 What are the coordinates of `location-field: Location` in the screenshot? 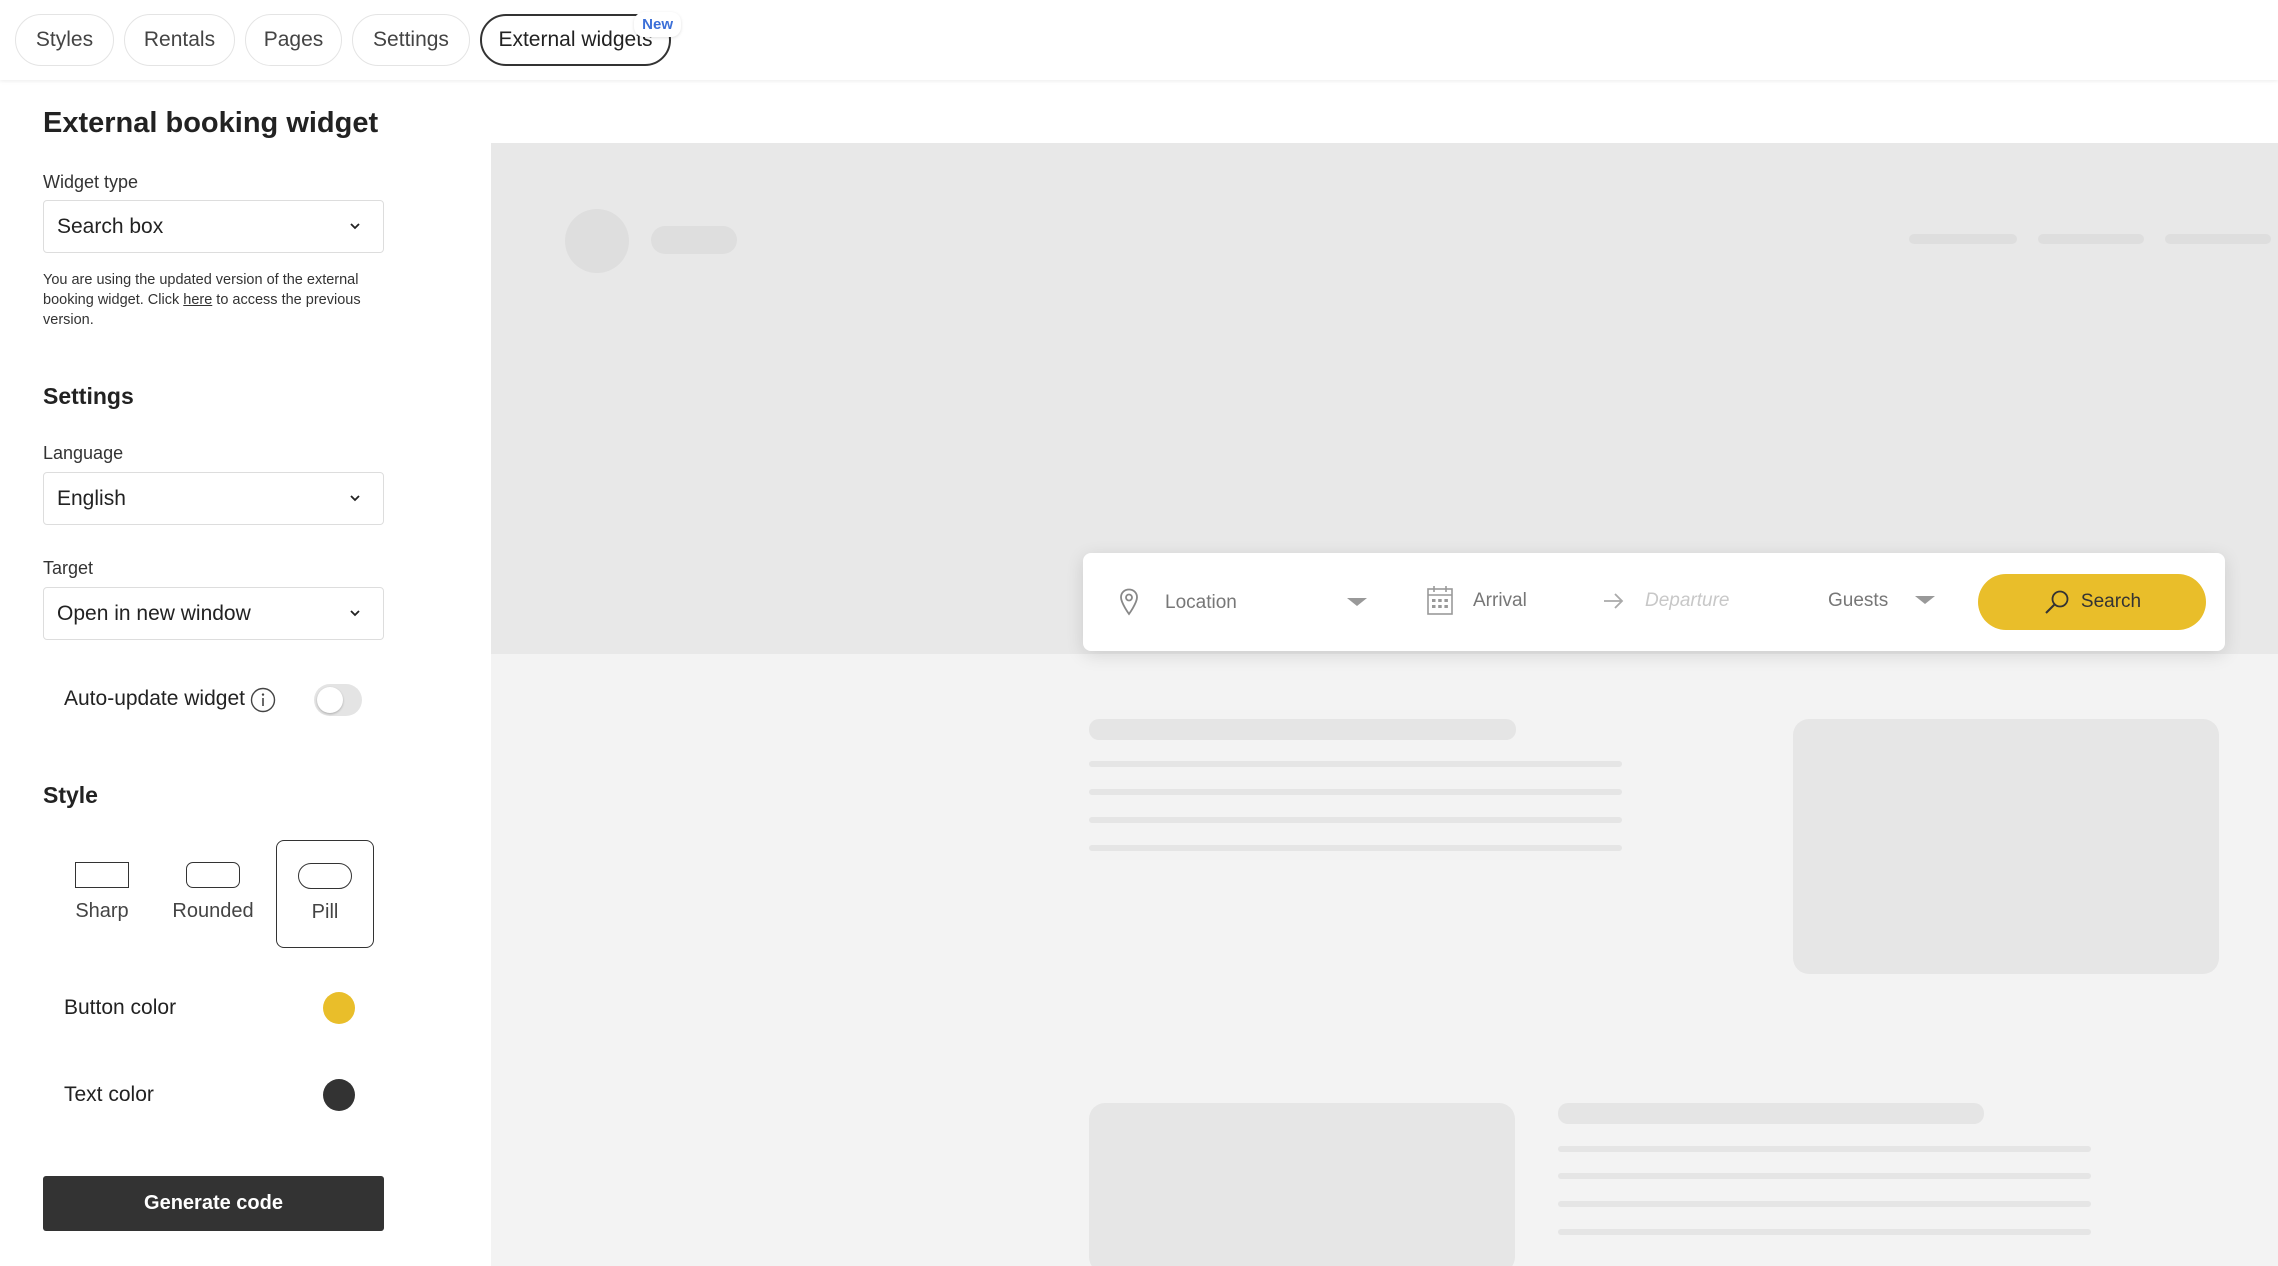 It's located at (1201, 603).